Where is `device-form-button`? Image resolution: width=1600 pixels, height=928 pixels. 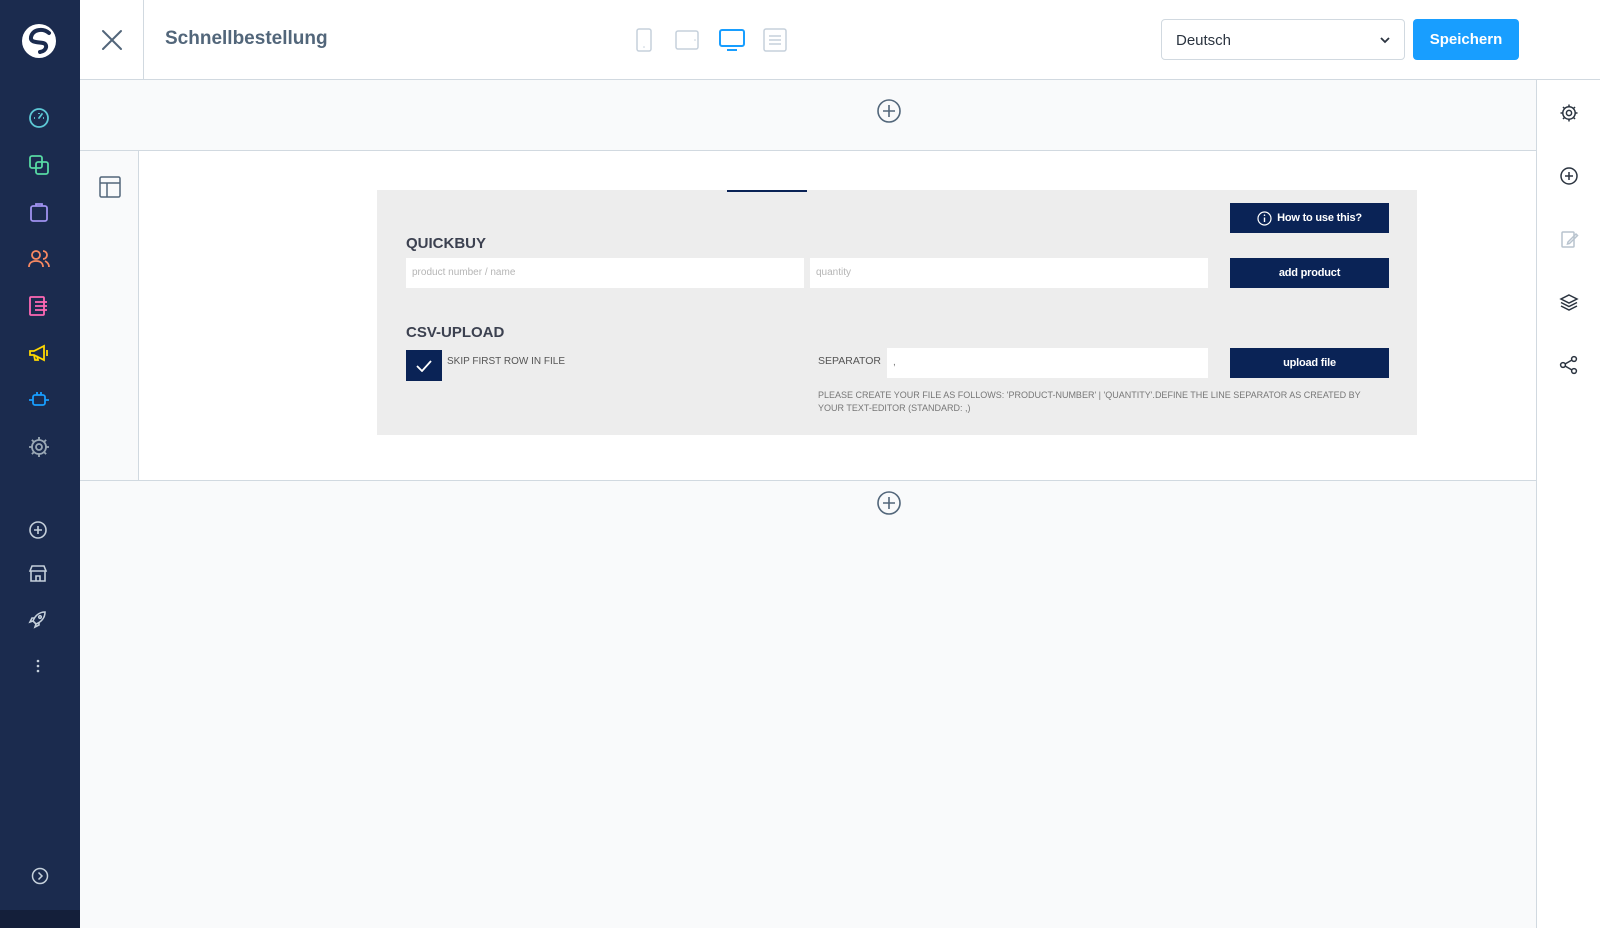 device-form-button is located at coordinates (775, 40).